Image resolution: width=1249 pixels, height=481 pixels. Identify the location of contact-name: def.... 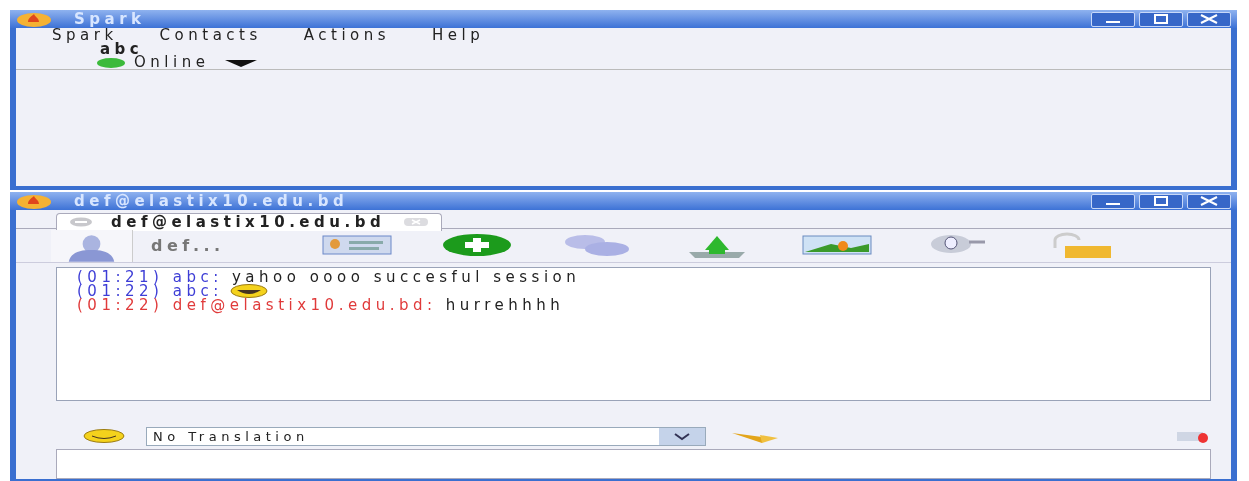
(188, 245).